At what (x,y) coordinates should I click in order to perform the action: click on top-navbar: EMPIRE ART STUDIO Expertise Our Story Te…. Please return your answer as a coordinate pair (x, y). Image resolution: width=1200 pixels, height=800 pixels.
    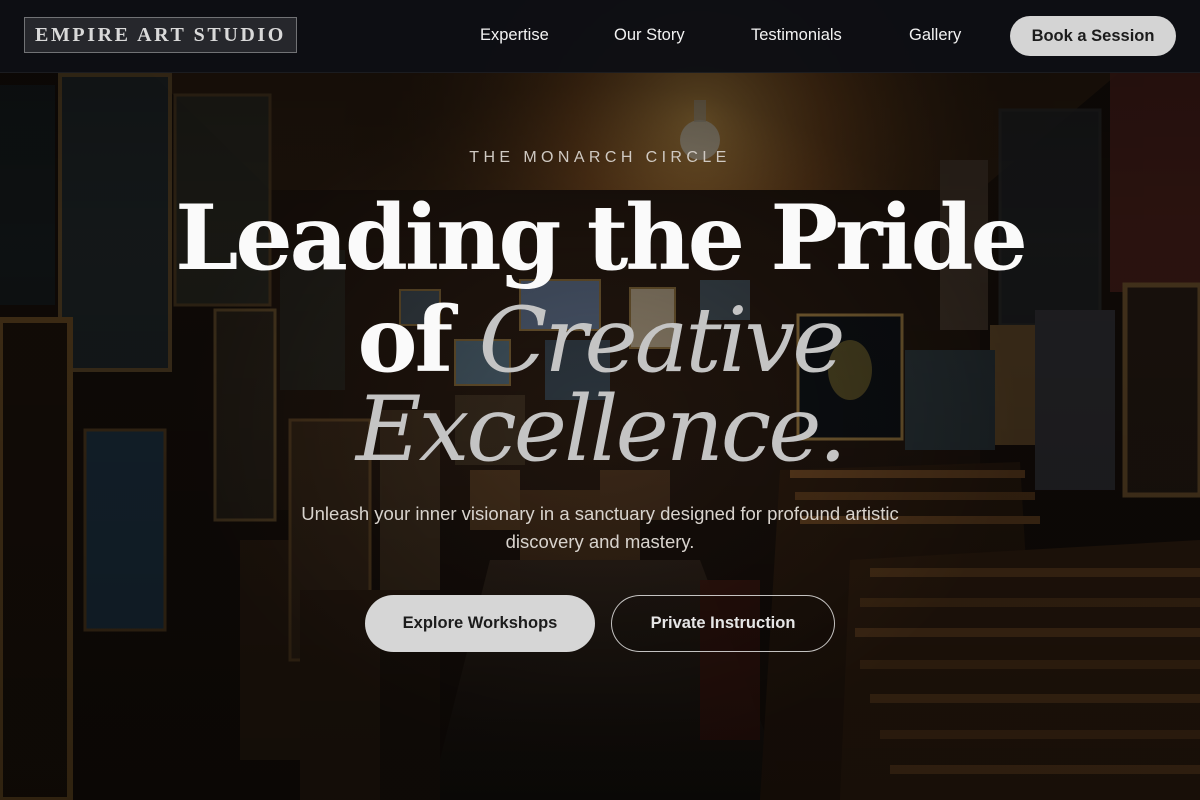
    Looking at the image, I should click on (600, 36).